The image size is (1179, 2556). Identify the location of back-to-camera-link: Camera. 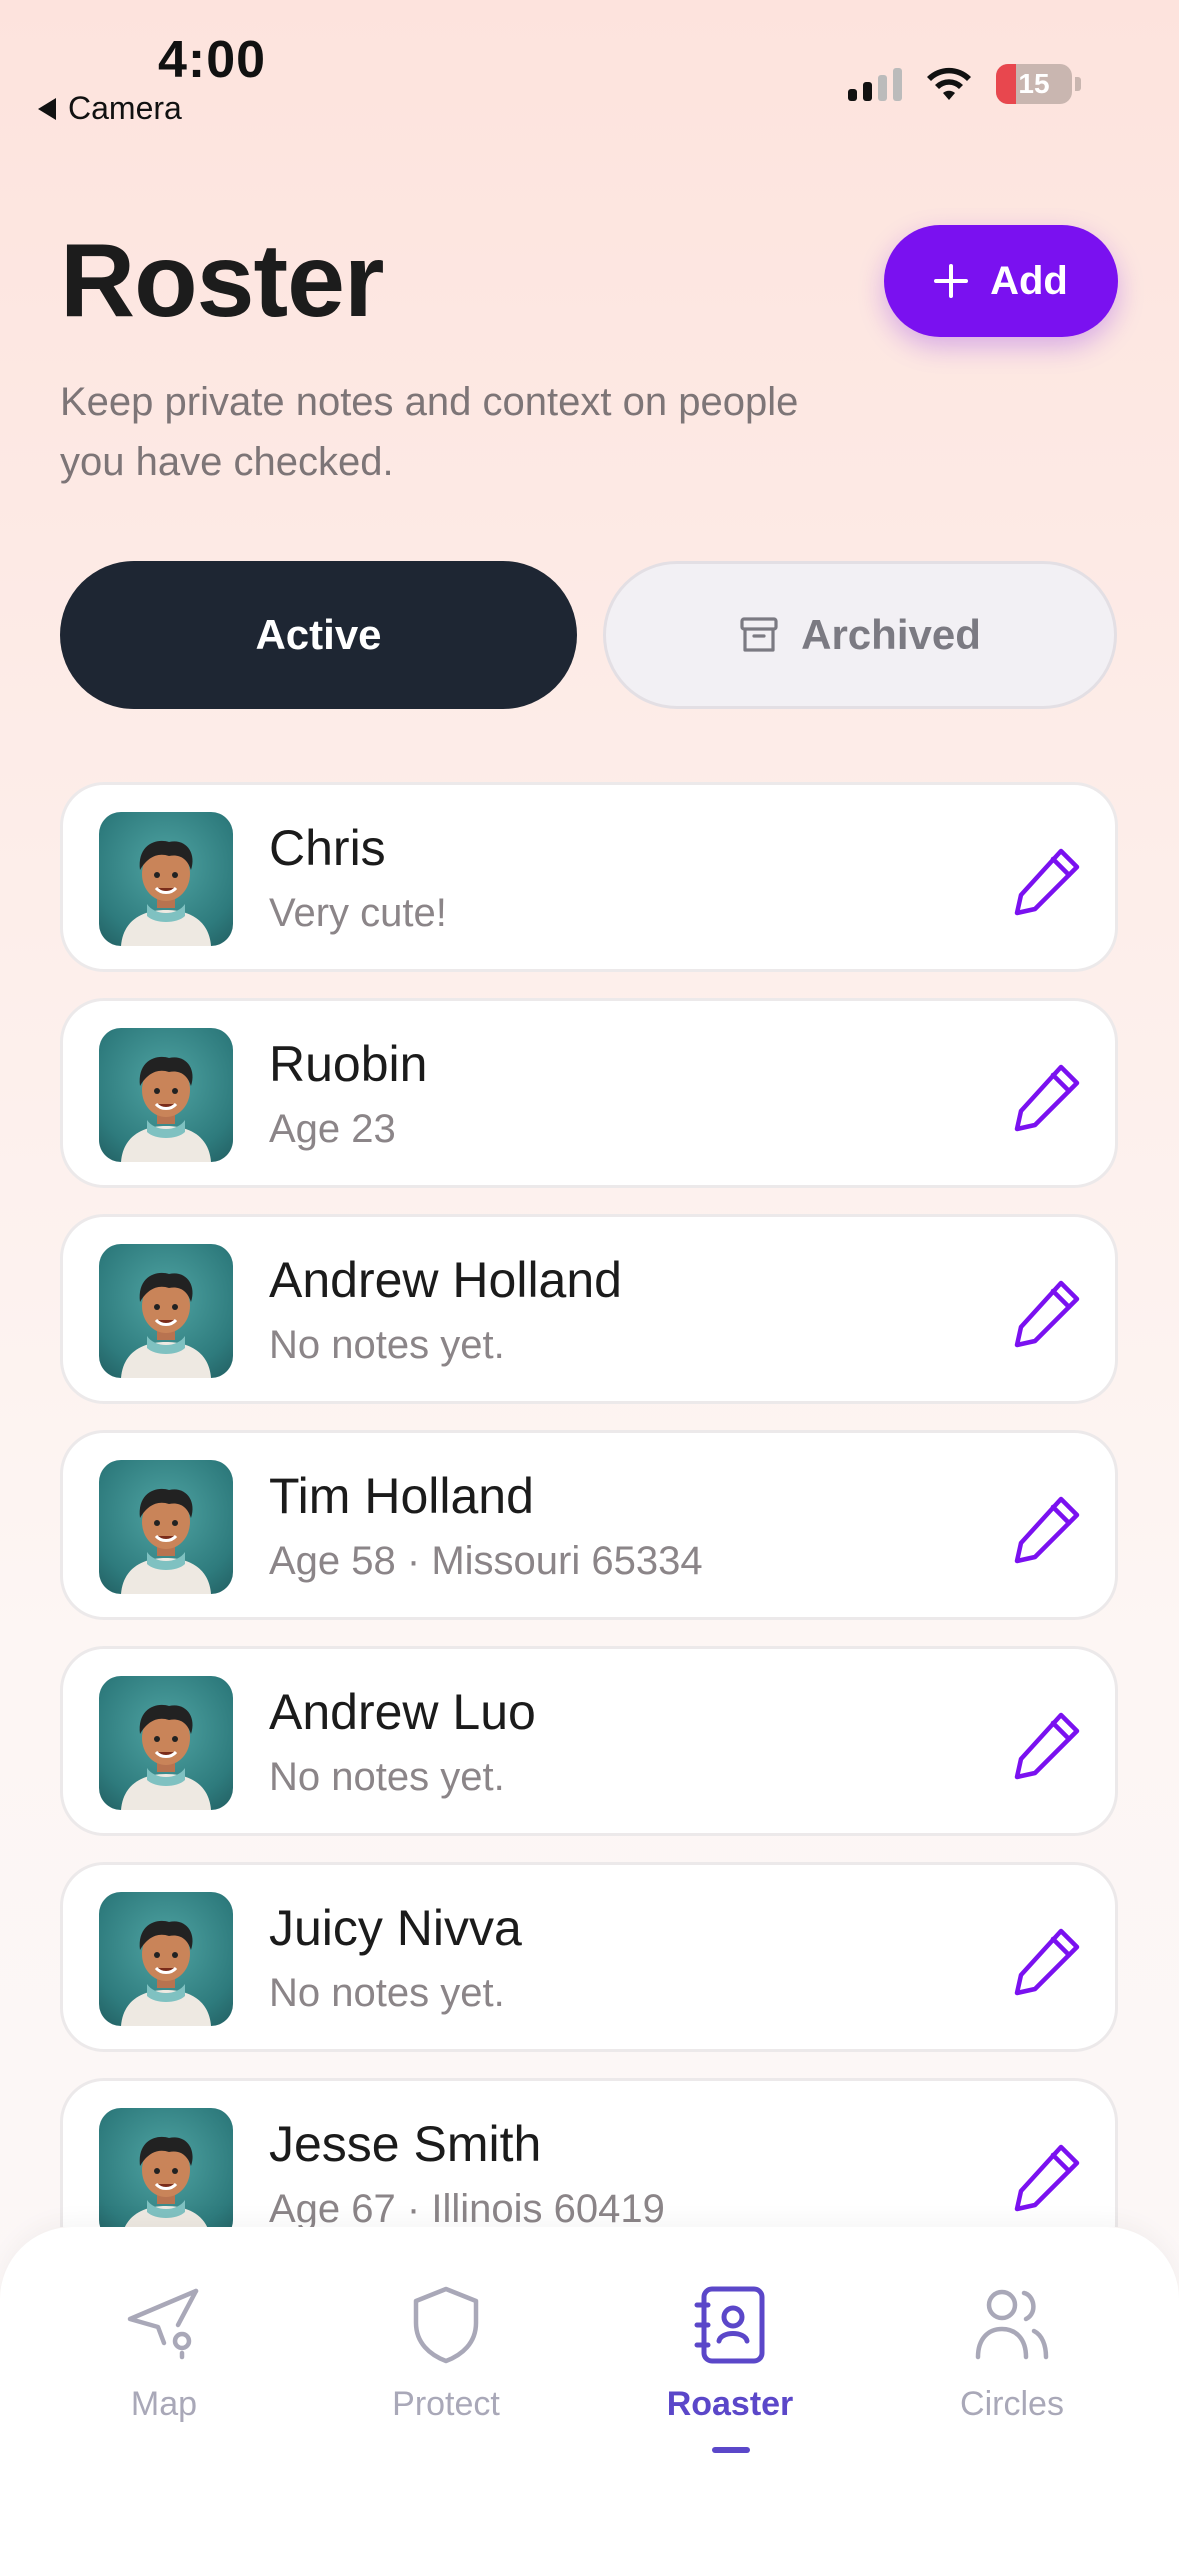
(110, 108).